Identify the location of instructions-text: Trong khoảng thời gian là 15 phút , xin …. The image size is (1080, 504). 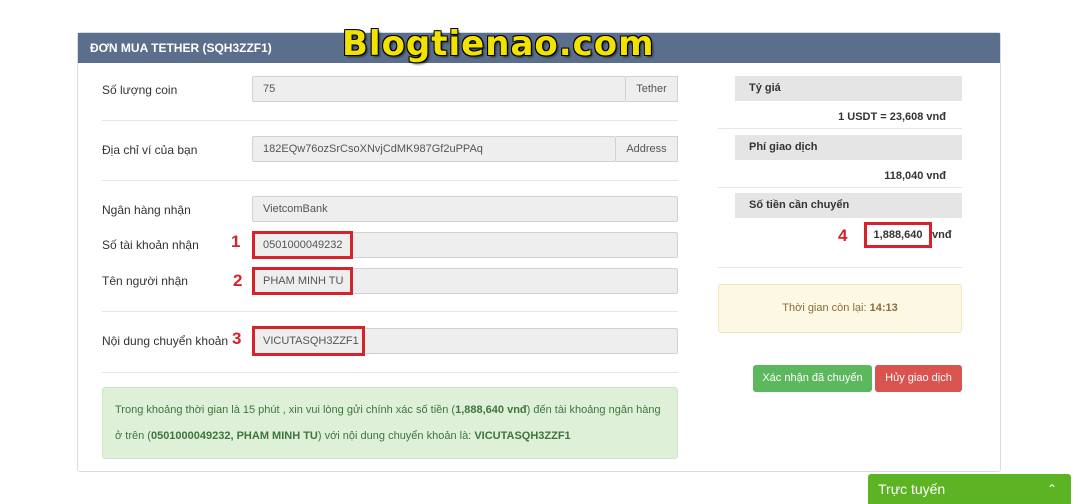
(285, 410).